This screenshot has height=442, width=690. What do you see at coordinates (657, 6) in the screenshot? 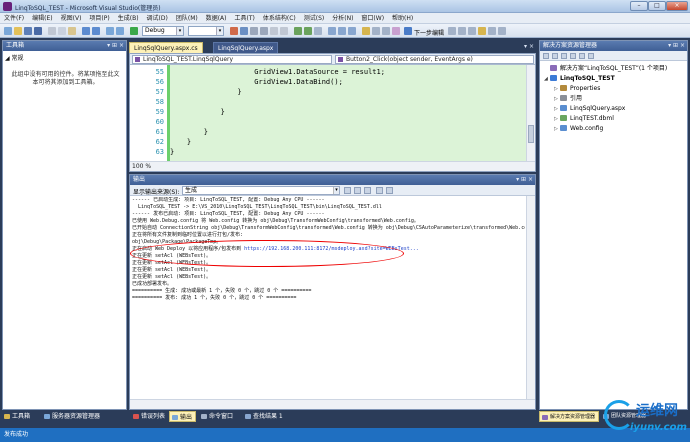
I see `maximize-button: □` at bounding box center [657, 6].